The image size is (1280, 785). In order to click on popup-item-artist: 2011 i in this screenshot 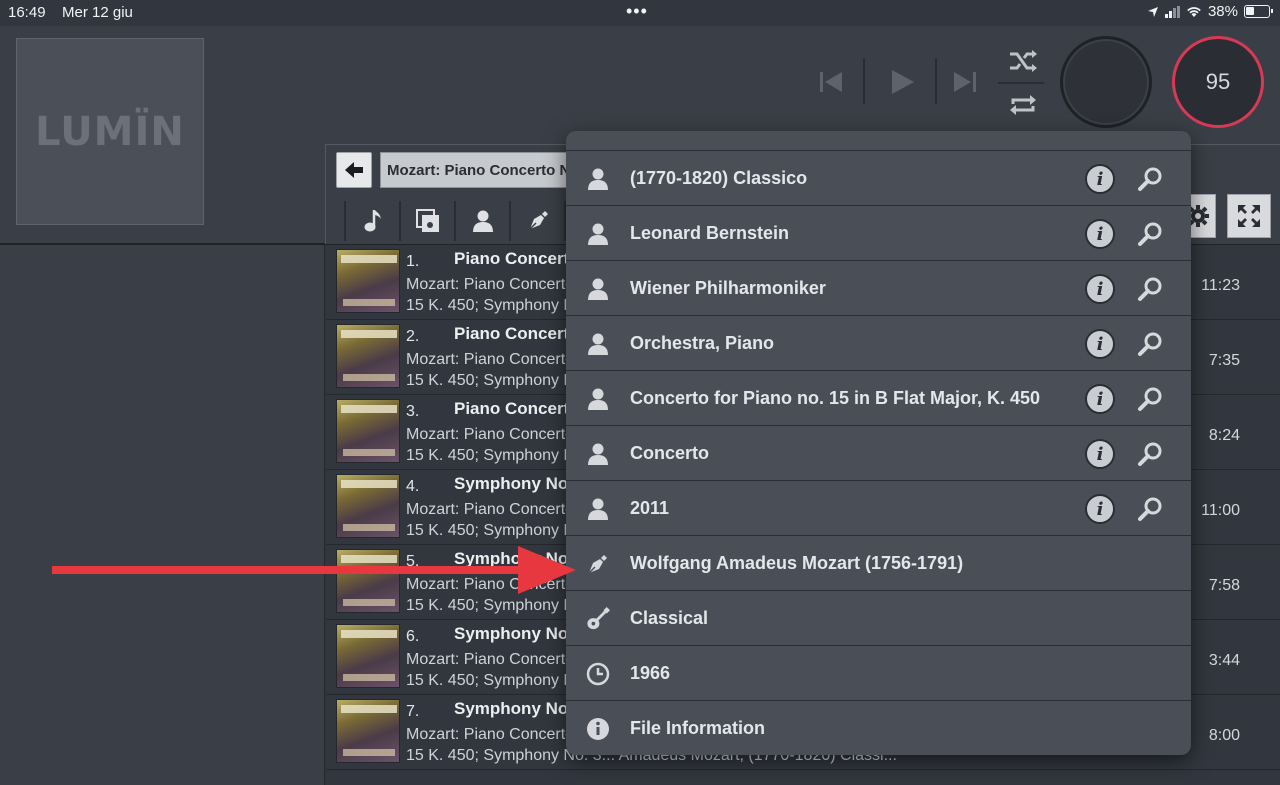, I will do `click(878, 508)`.